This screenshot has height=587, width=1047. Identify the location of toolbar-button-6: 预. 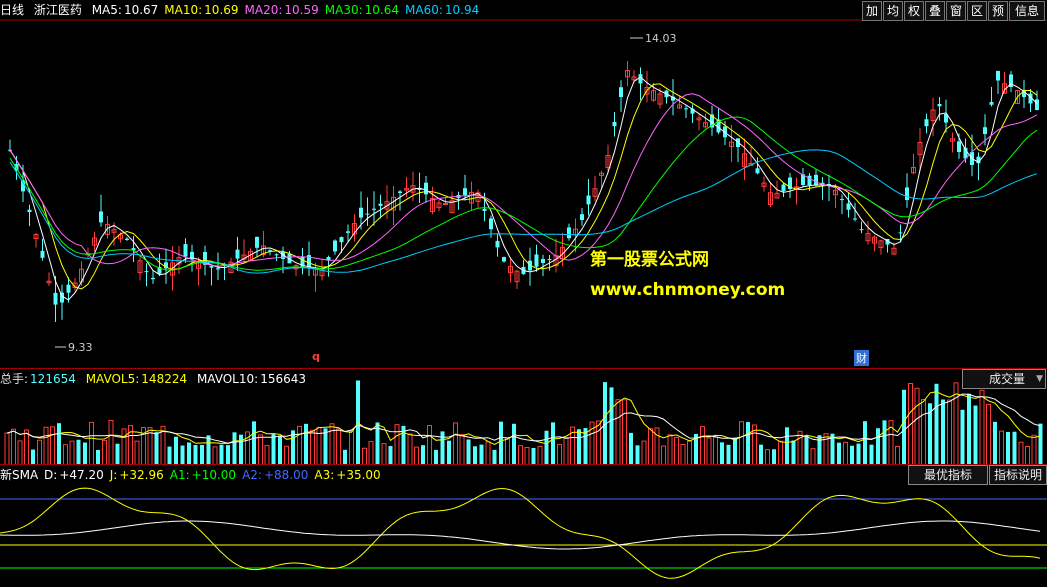
(998, 11).